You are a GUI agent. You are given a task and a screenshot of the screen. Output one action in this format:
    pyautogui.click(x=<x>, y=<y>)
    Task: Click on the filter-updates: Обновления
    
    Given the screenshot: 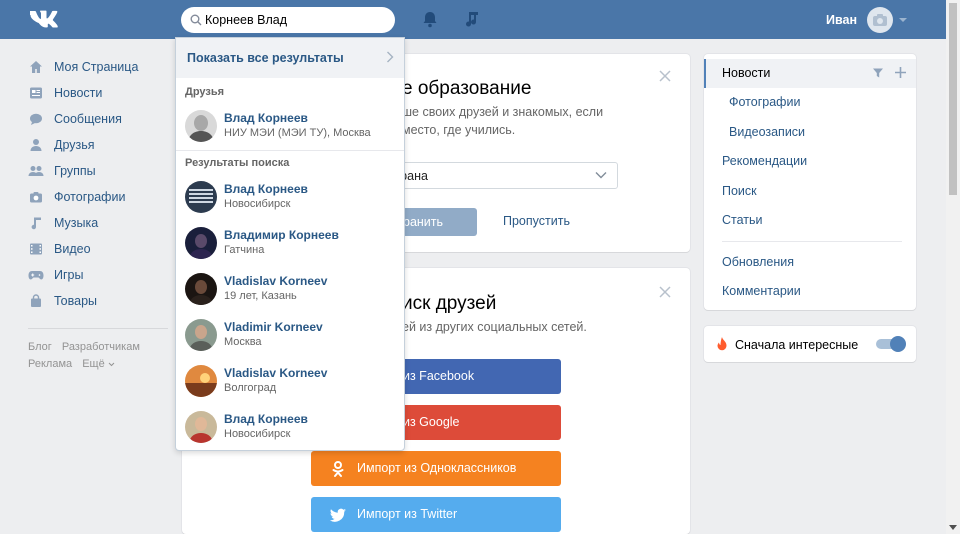 What is the action you would take?
    pyautogui.click(x=758, y=262)
    